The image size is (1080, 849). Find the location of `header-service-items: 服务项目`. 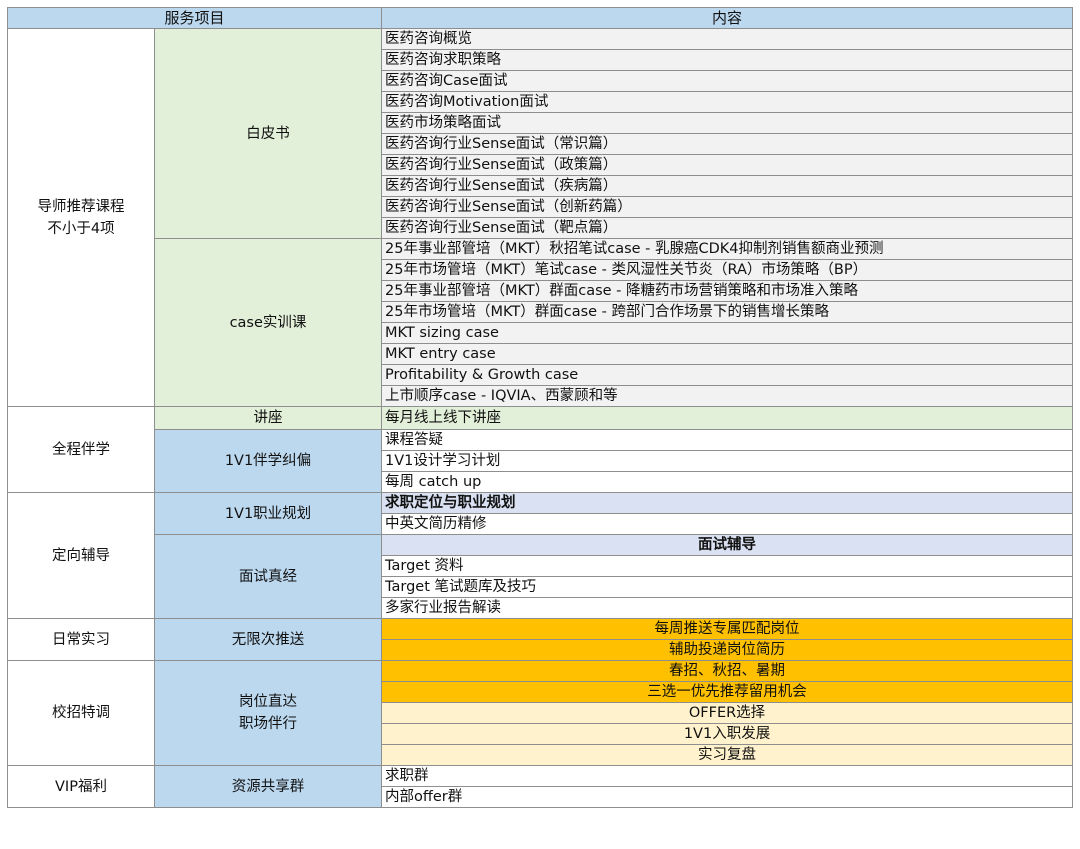

header-service-items: 服务项目 is located at coordinates (194, 18).